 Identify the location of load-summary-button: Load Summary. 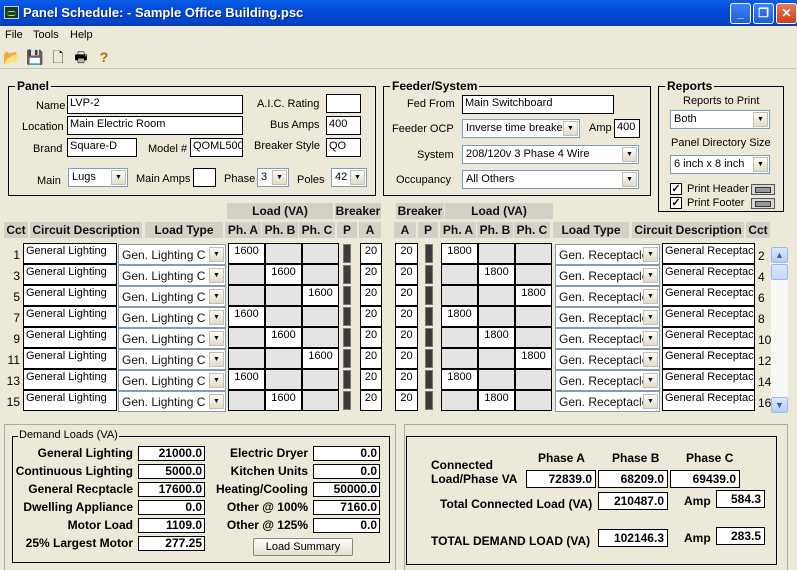
(303, 547).